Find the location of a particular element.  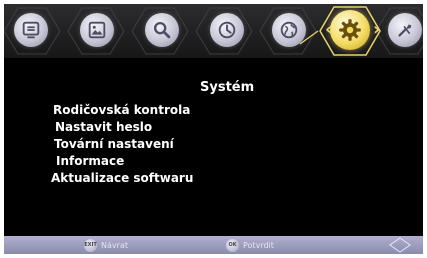

navigation-arrows-icon is located at coordinates (400, 245).